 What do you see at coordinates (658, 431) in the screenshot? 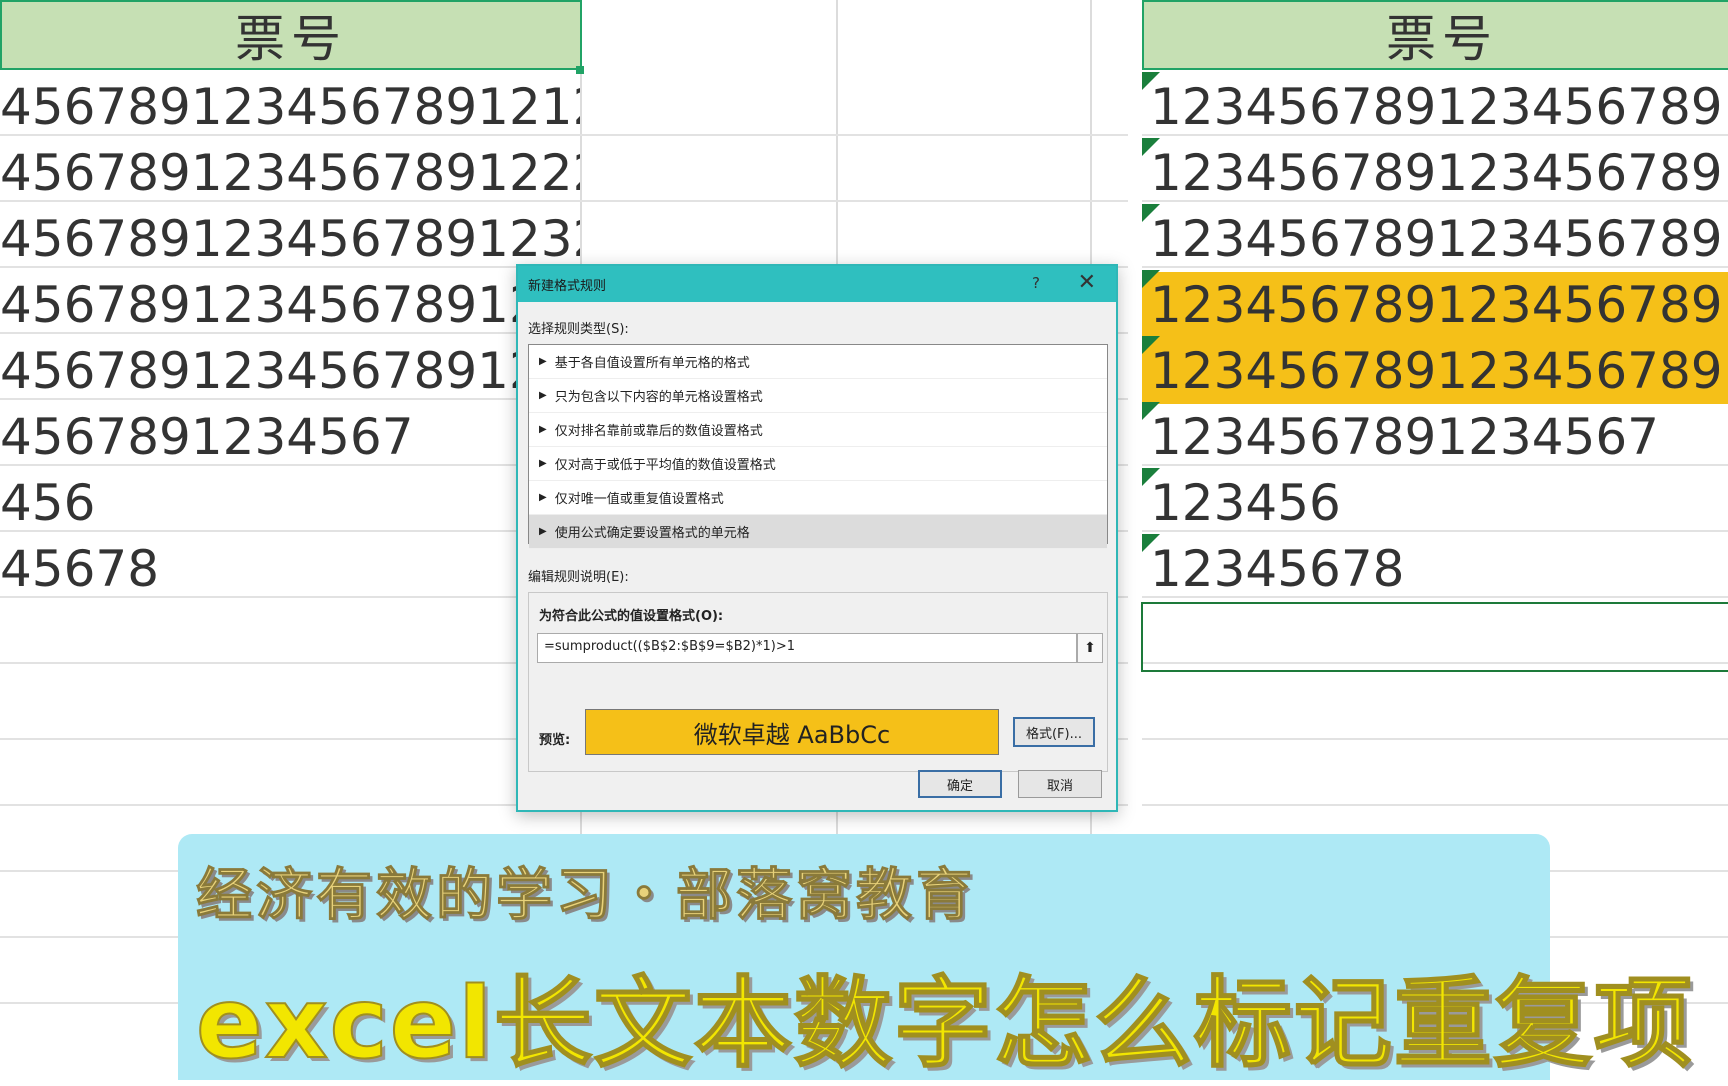
I see `rule-type-label: 仅对排名靠前或靠后的数值设置格式` at bounding box center [658, 431].